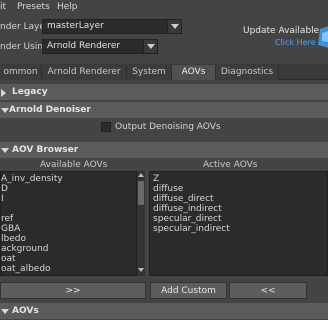 The width and height of the screenshot is (328, 320). What do you see at coordinates (230, 165) in the screenshot?
I see `active-aovs-title: Active AOVs` at bounding box center [230, 165].